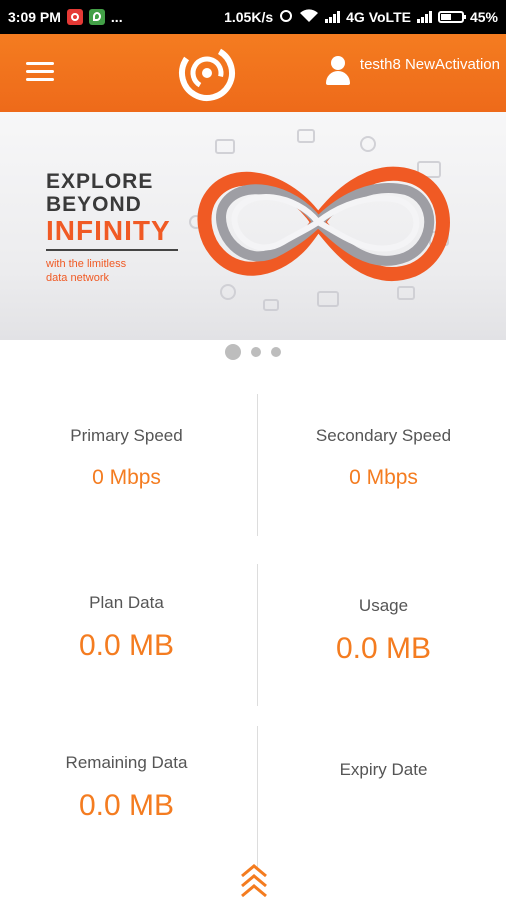 This screenshot has height=900, width=506. What do you see at coordinates (126, 805) in the screenshot?
I see `remaining-data-value: 0.0 MB` at bounding box center [126, 805].